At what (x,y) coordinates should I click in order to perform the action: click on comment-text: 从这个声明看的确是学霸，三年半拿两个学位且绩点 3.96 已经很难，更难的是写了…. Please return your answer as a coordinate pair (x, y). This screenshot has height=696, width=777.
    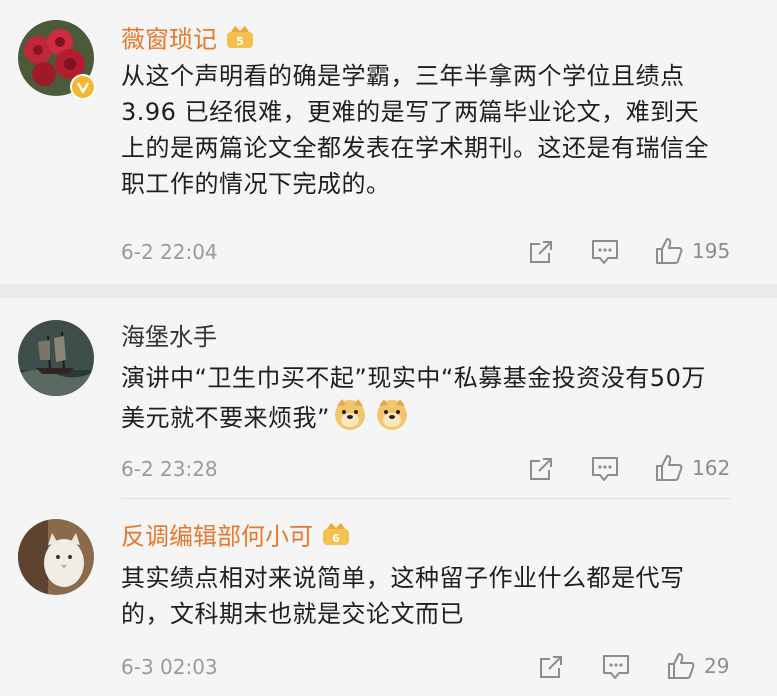
    Looking at the image, I should click on (415, 130).